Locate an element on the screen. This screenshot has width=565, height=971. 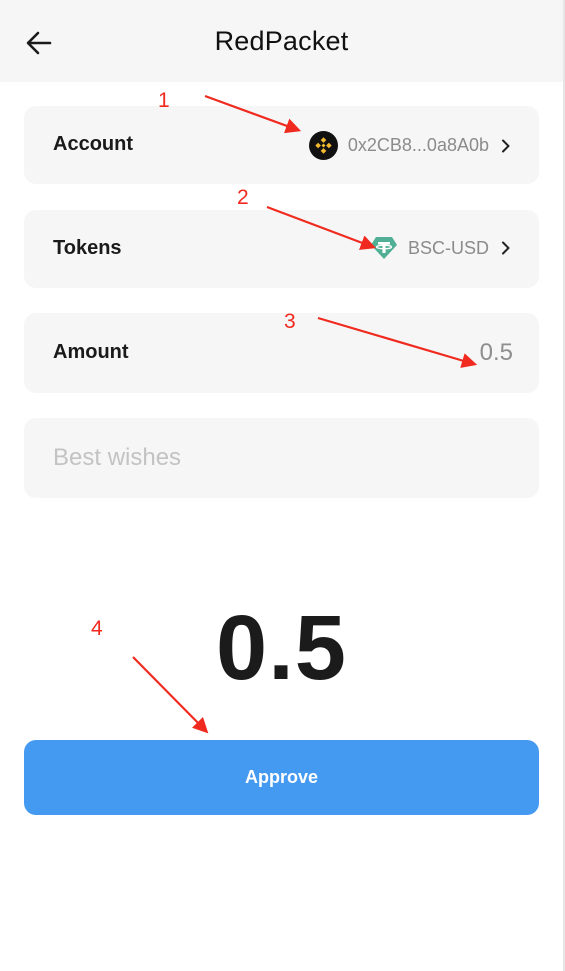
token-name: BSC-USD is located at coordinates (448, 247).